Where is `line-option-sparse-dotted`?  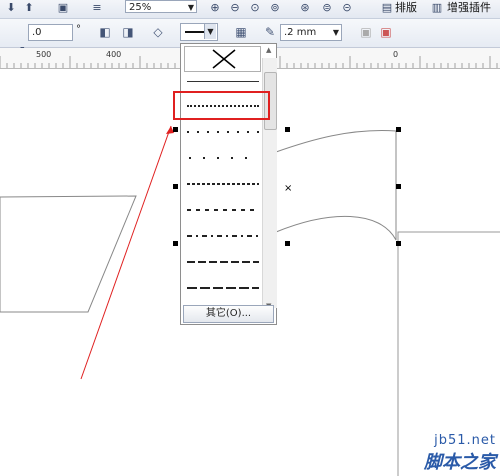 line-option-sparse-dotted is located at coordinates (223, 158).